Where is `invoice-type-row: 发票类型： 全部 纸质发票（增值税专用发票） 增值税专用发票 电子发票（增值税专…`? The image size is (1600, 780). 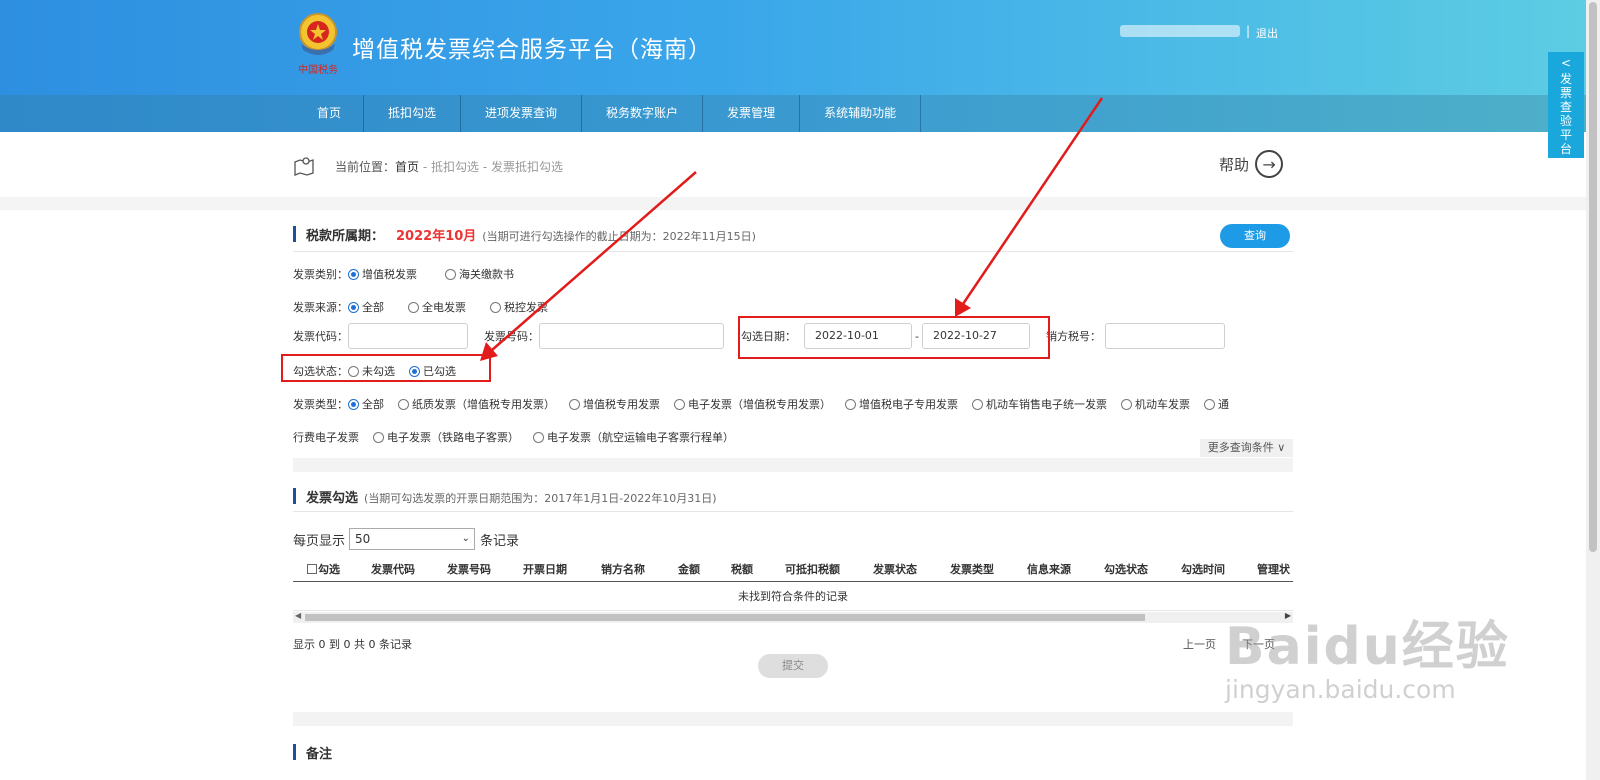
invoice-type-row: 发票类型： 全部 纸质发票（增值税专用发票） 增值税专用发票 电子发票（增值税专… is located at coordinates (768, 404).